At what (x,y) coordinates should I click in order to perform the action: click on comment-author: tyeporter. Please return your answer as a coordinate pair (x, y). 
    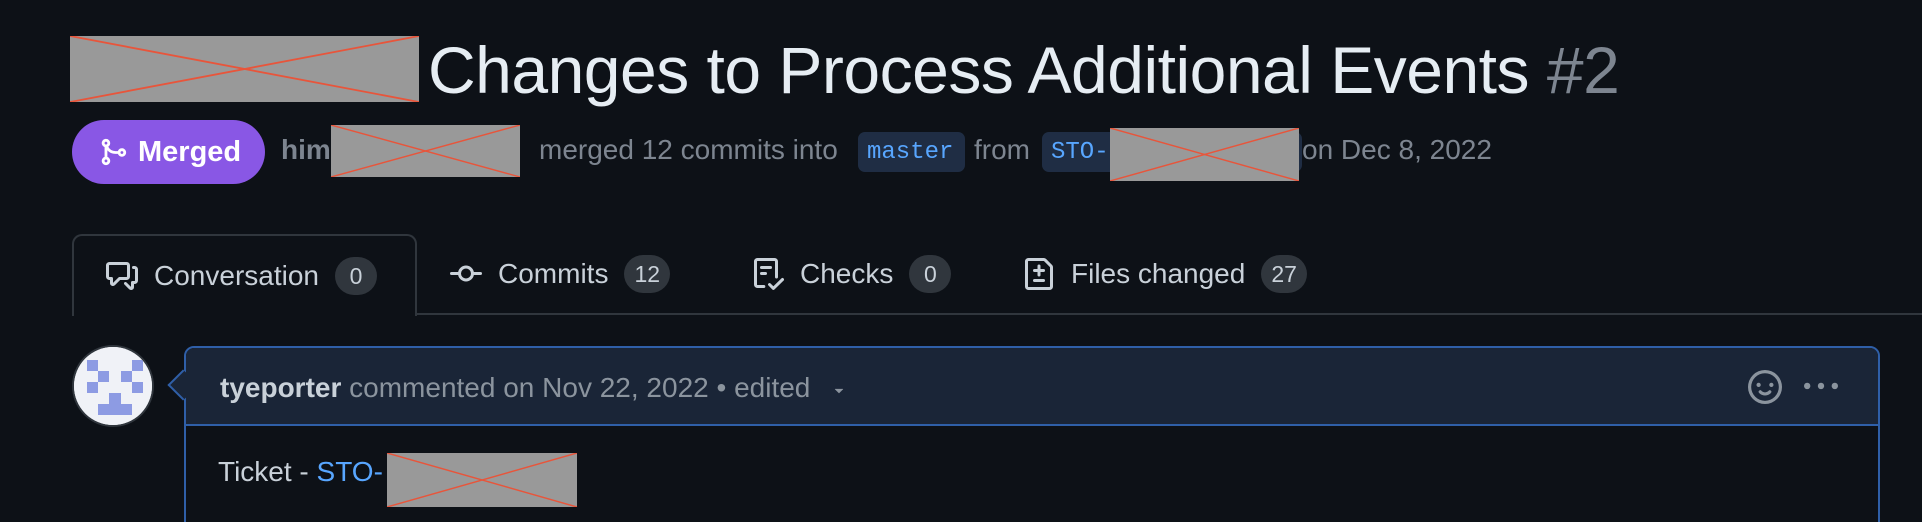
    Looking at the image, I should click on (280, 387).